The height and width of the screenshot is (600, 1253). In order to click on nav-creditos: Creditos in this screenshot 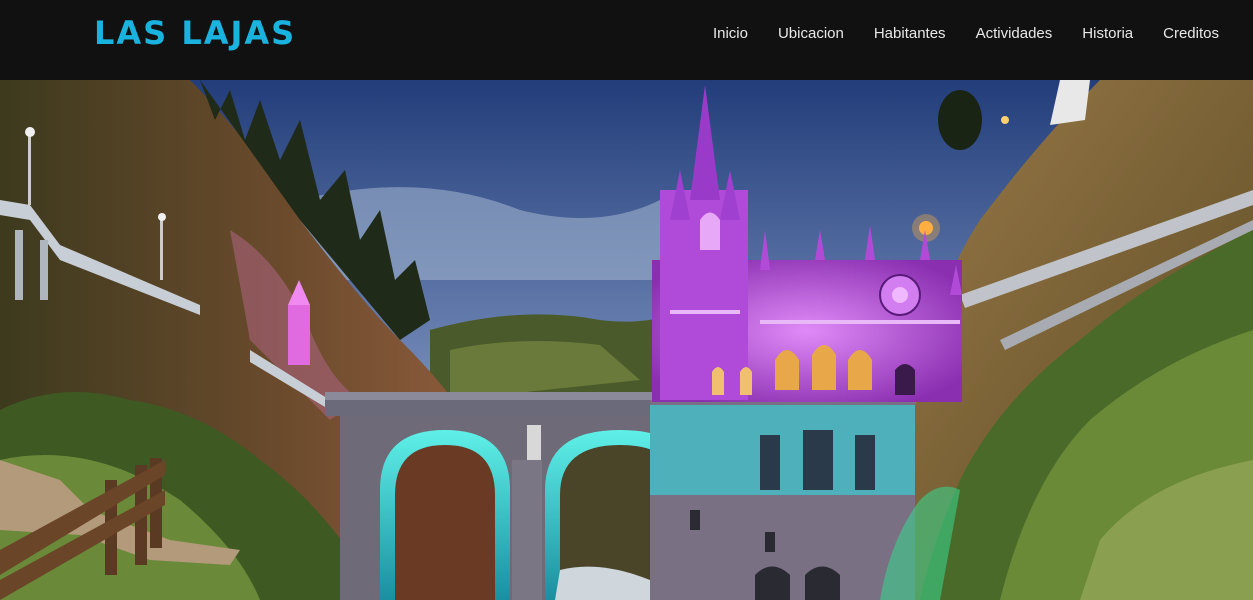, I will do `click(1191, 33)`.